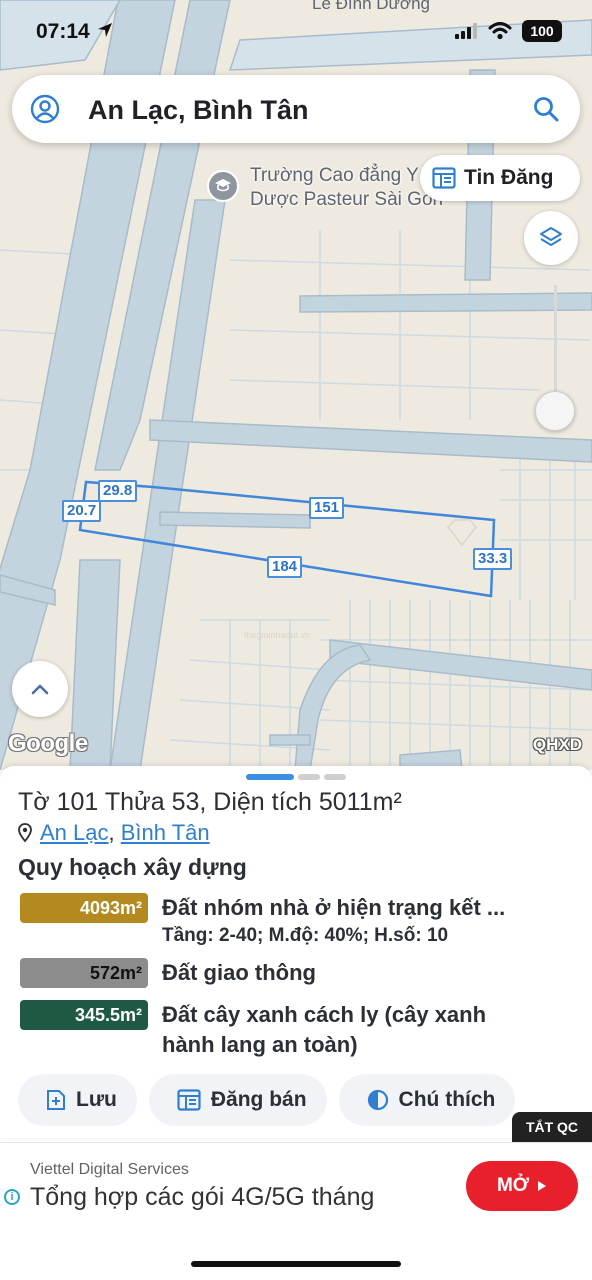 This screenshot has width=592, height=1280. Describe the element at coordinates (84, 973) in the screenshot. I see `zone-area-badge: 572m²` at that location.